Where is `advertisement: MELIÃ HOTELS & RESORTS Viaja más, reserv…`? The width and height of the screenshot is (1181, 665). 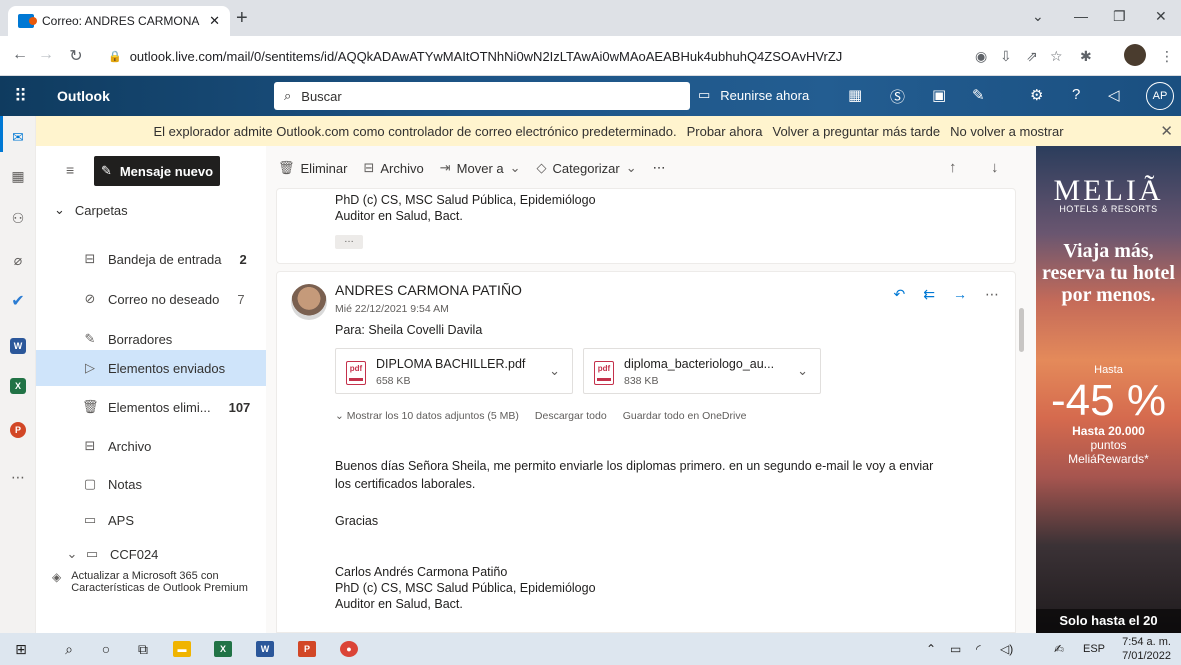
advertisement: MELIÃ HOTELS & RESORTS Viaja más, reserv… is located at coordinates (1108, 389).